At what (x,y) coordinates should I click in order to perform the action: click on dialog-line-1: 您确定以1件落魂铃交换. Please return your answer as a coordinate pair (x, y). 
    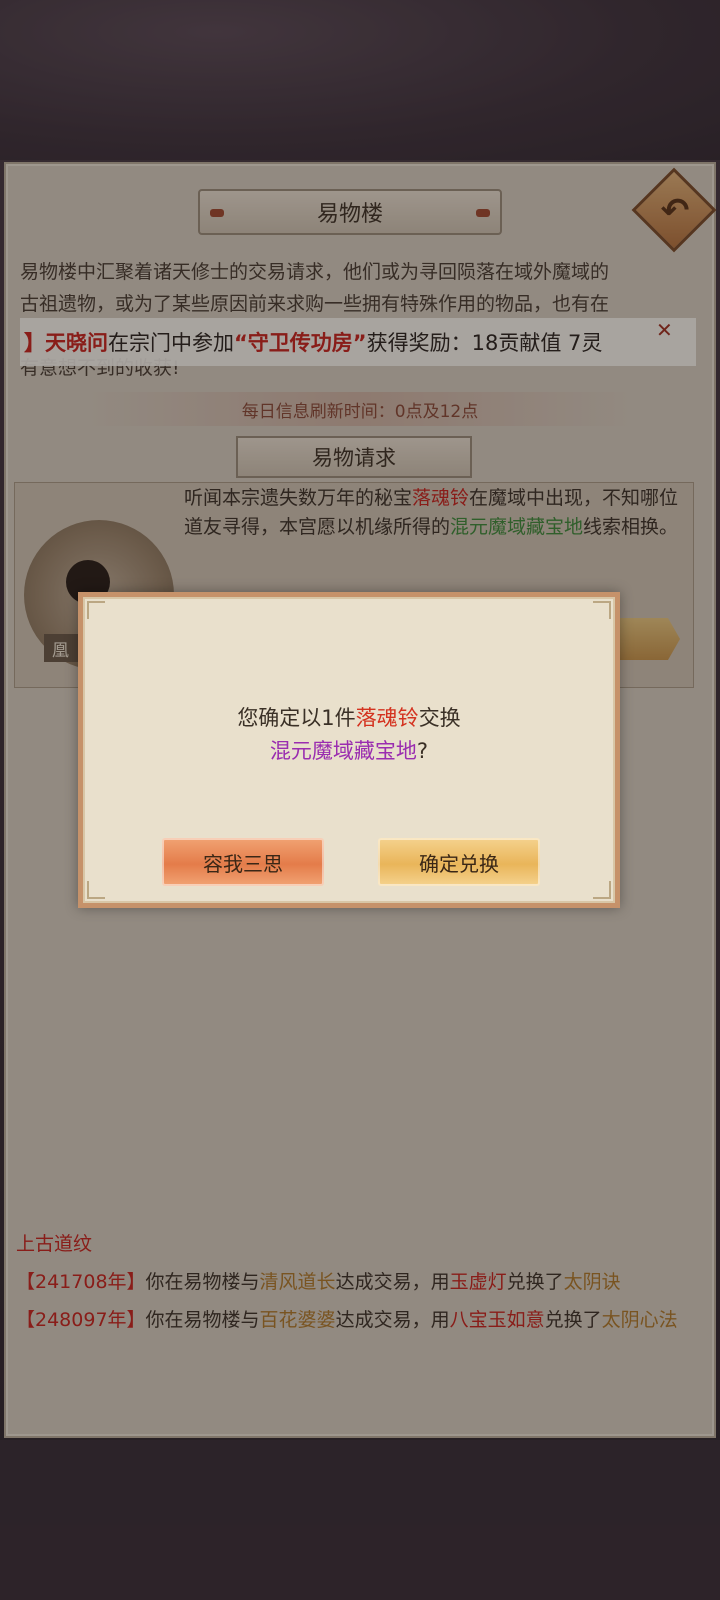
    Looking at the image, I should click on (349, 718).